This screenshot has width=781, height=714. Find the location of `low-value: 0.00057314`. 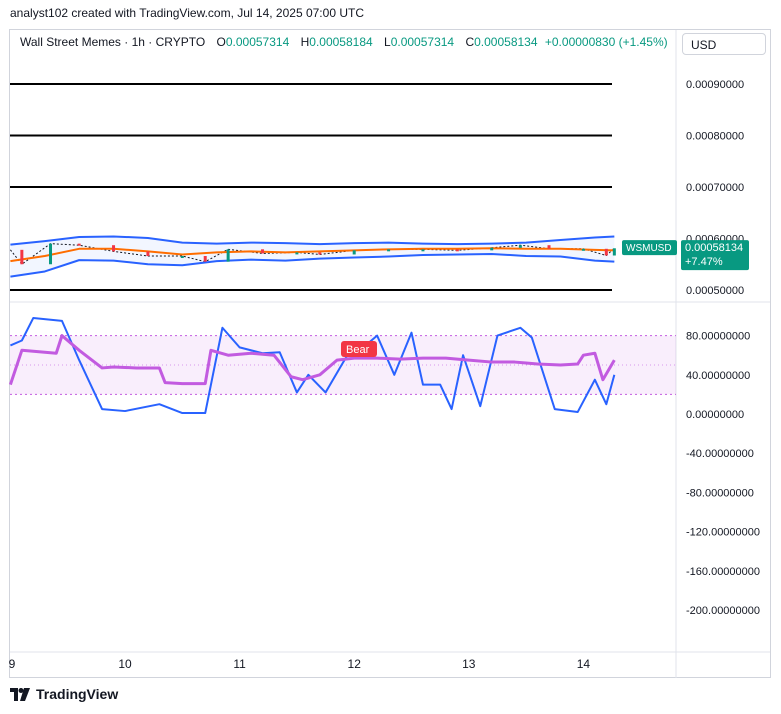

low-value: 0.00057314 is located at coordinates (422, 42).